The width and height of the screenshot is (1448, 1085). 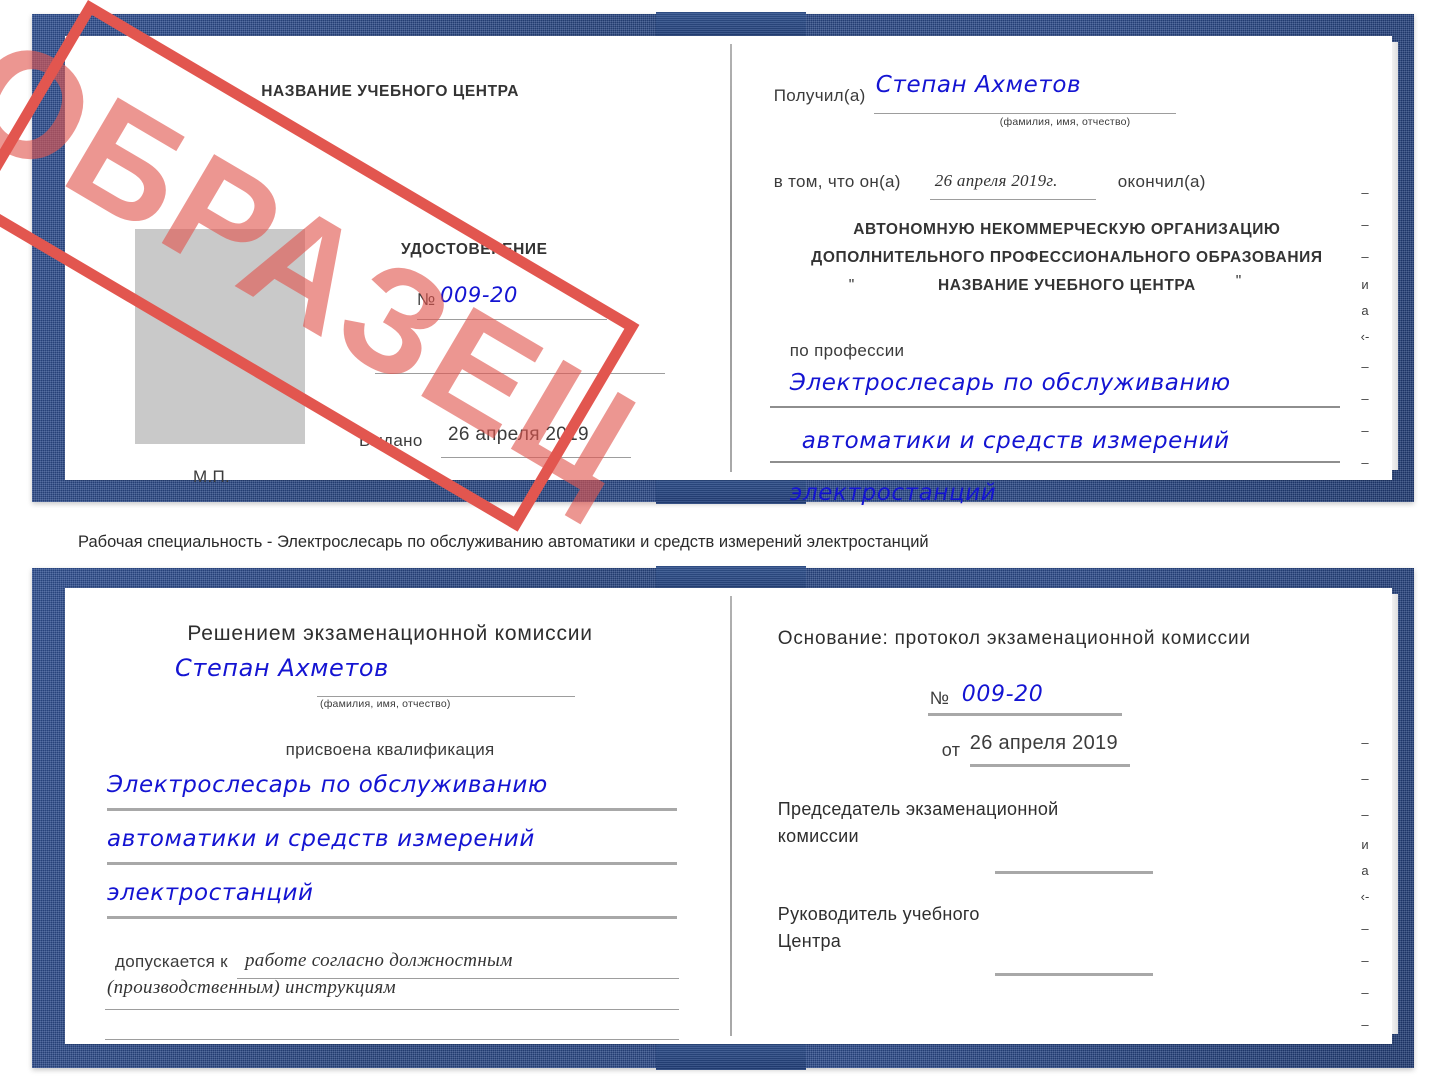 I want to click on admitted-label: допускается к, so click(x=171, y=961).